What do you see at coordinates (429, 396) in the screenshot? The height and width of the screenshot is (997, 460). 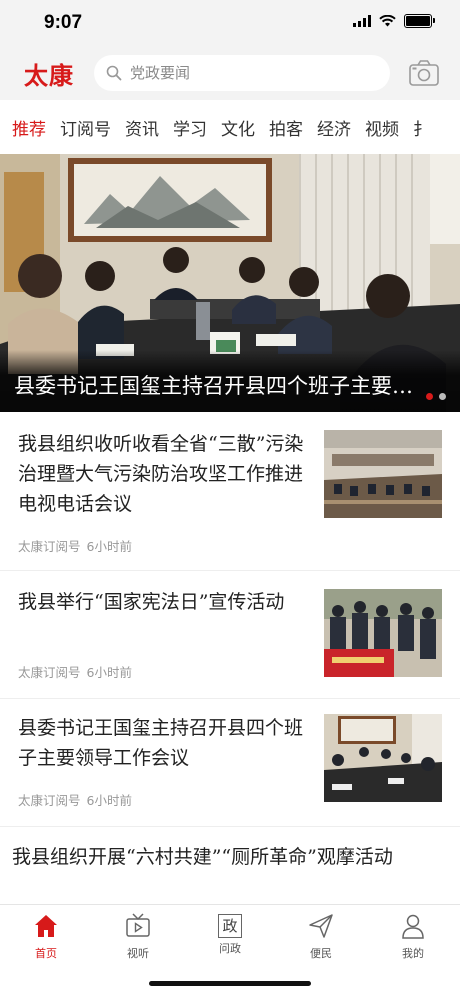 I see `carousel-dot-active` at bounding box center [429, 396].